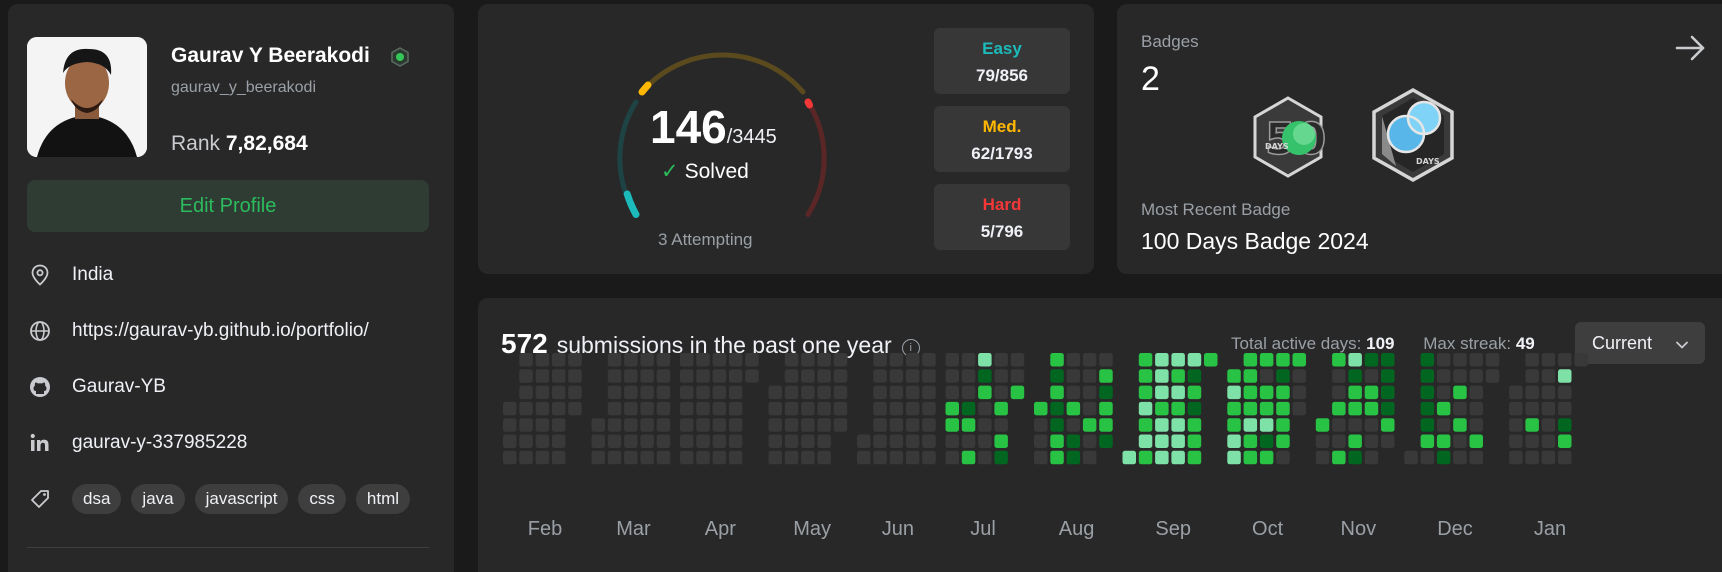 This screenshot has width=1722, height=572. Describe the element at coordinates (322, 499) in the screenshot. I see `skill-tag: css` at that location.